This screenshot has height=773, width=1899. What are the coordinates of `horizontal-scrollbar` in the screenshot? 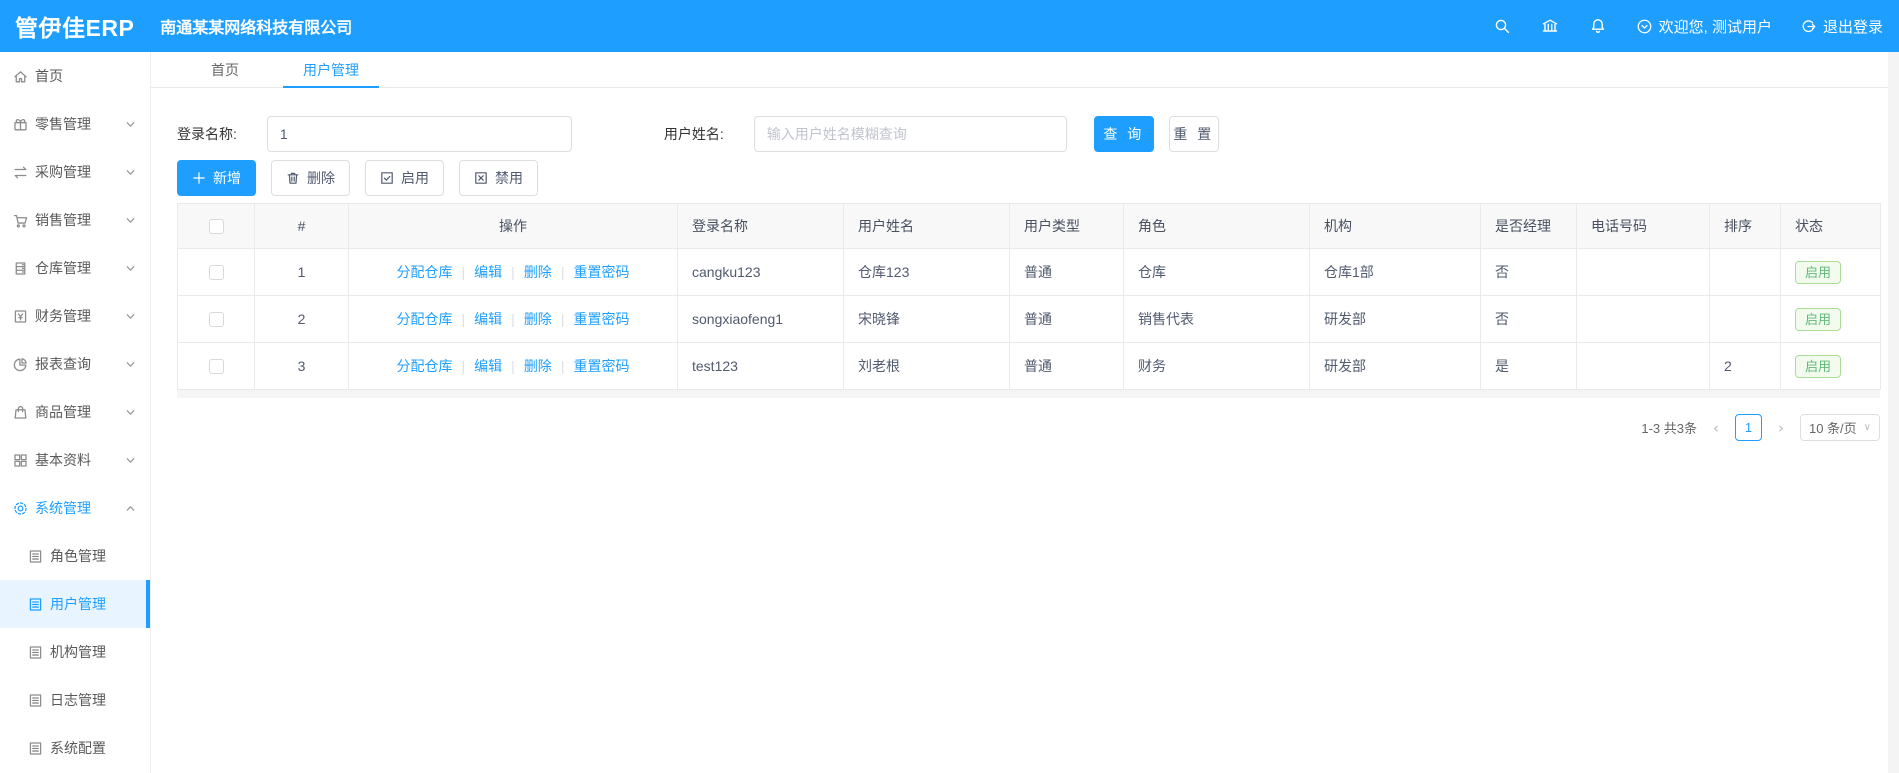 It's located at (1028, 394).